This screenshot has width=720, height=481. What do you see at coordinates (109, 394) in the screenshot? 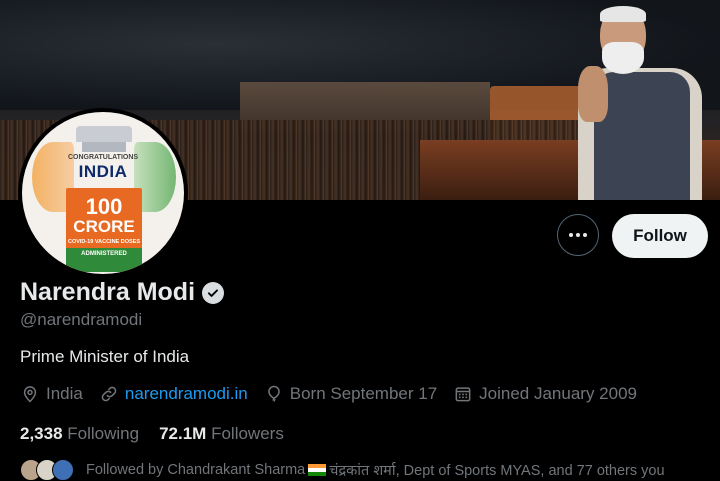
I see `link-icon` at bounding box center [109, 394].